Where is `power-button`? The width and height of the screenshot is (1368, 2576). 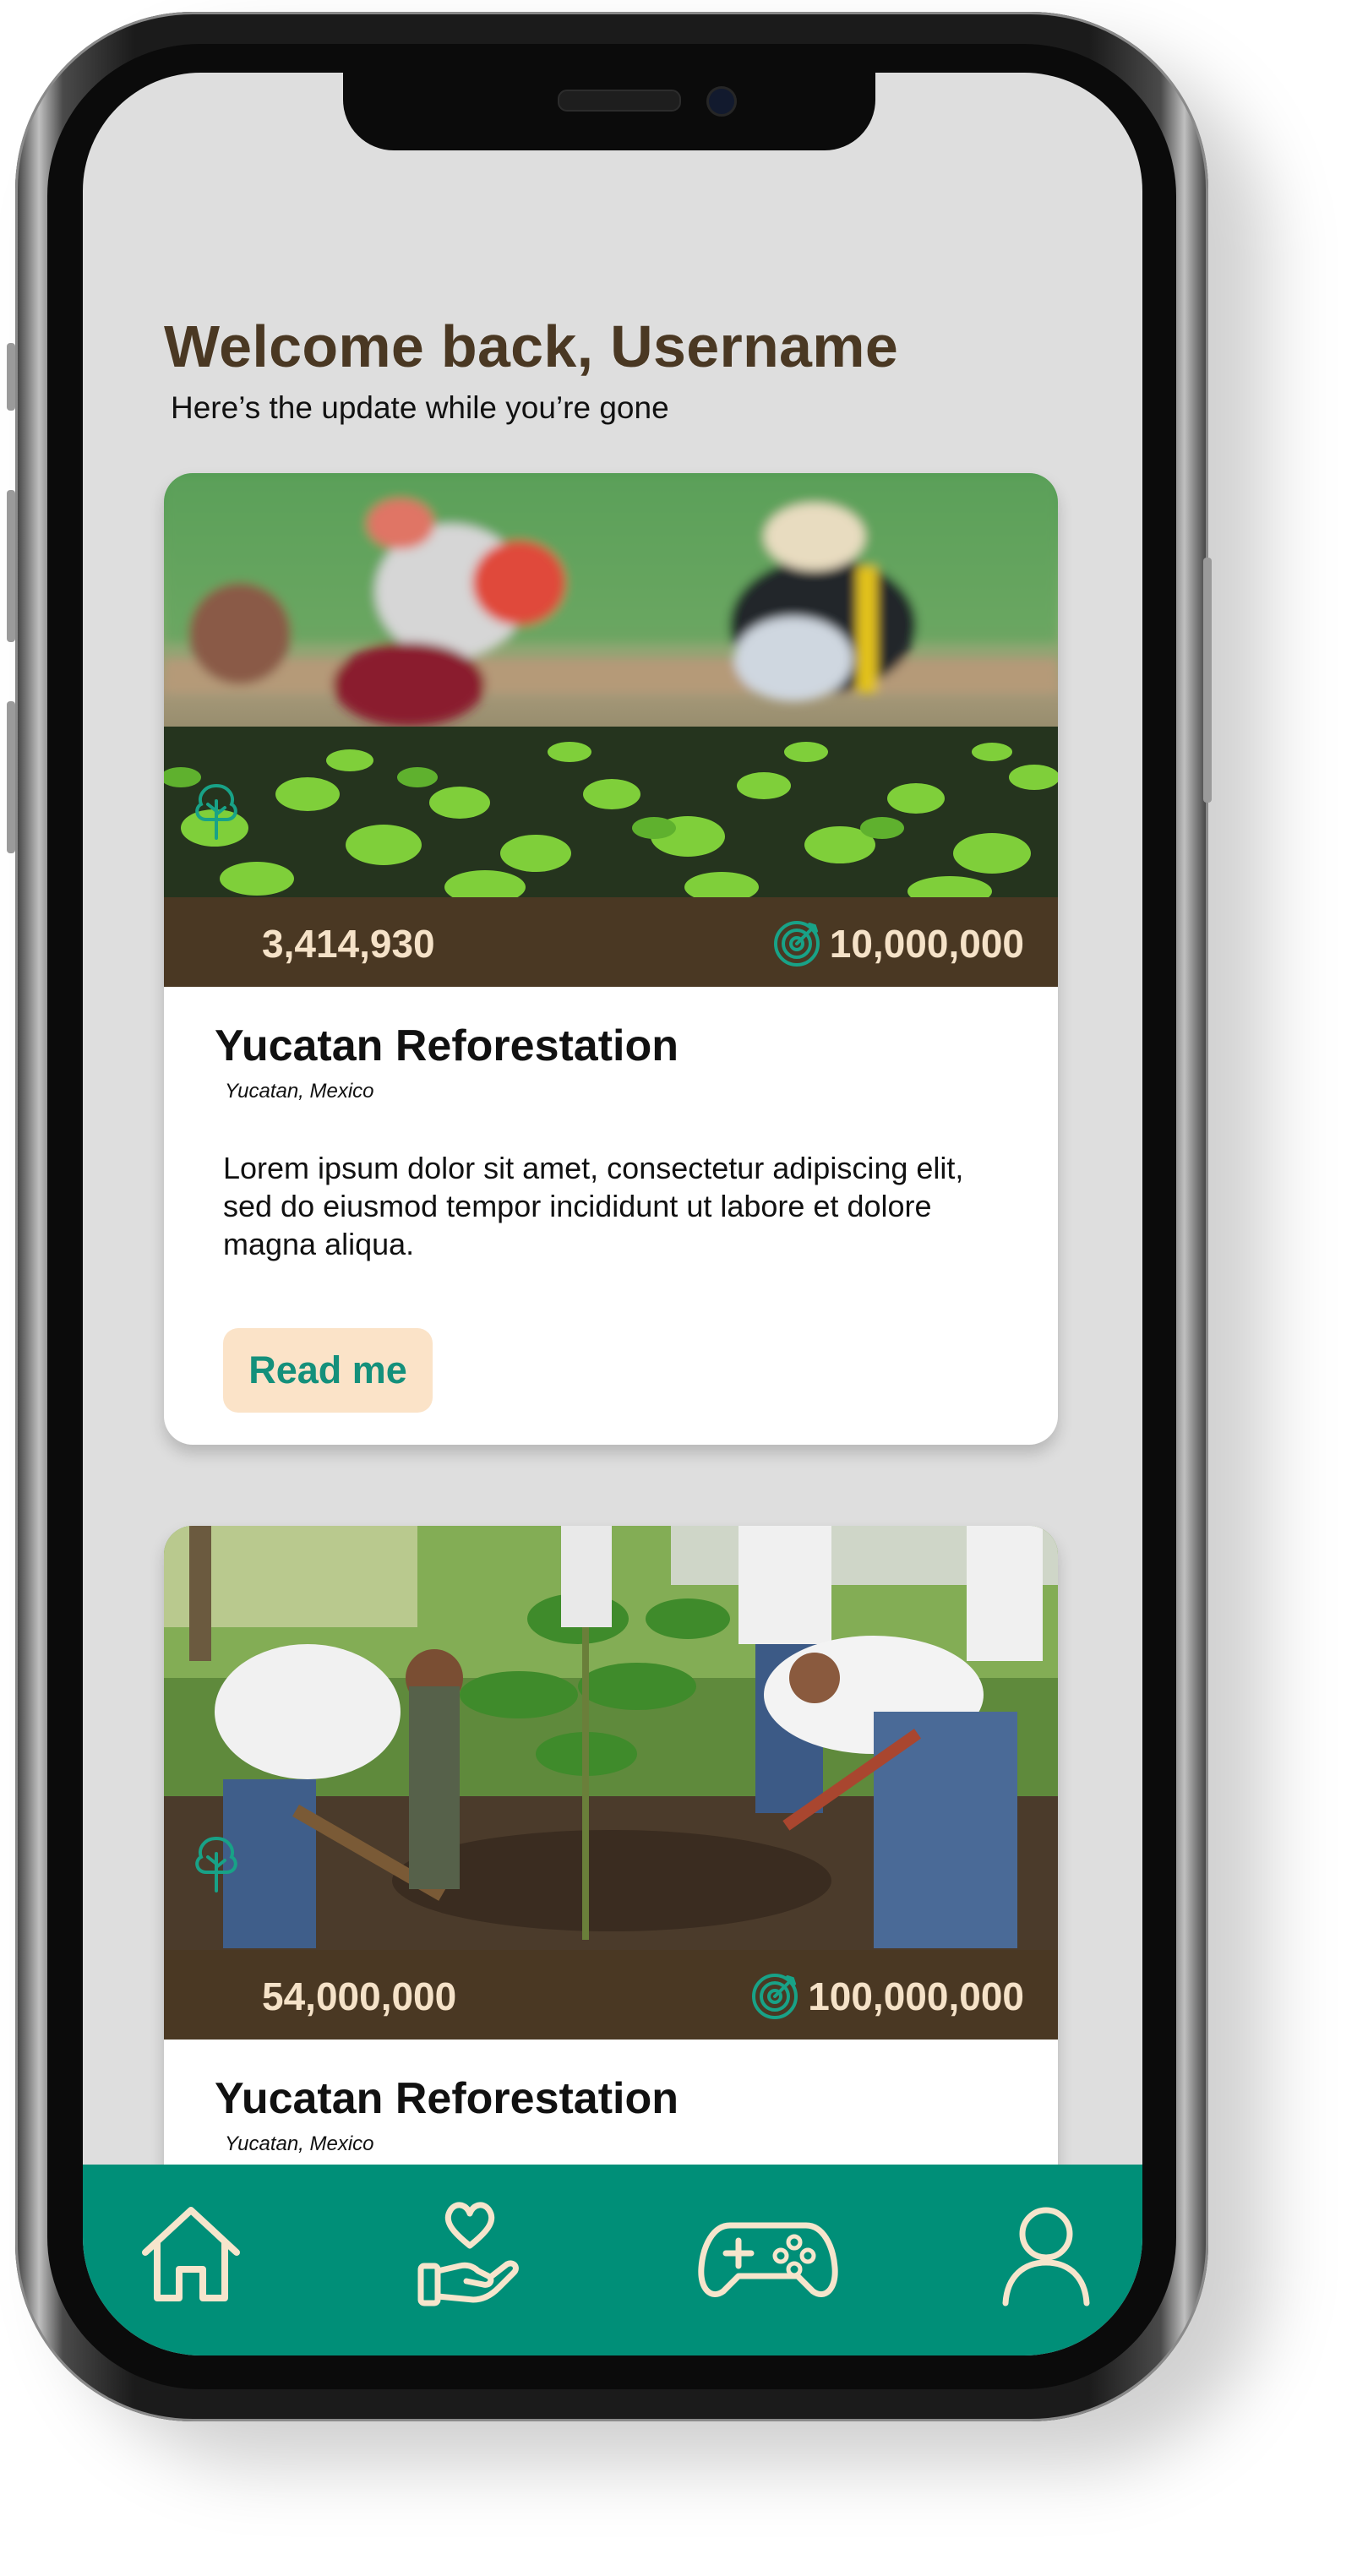 power-button is located at coordinates (1208, 680).